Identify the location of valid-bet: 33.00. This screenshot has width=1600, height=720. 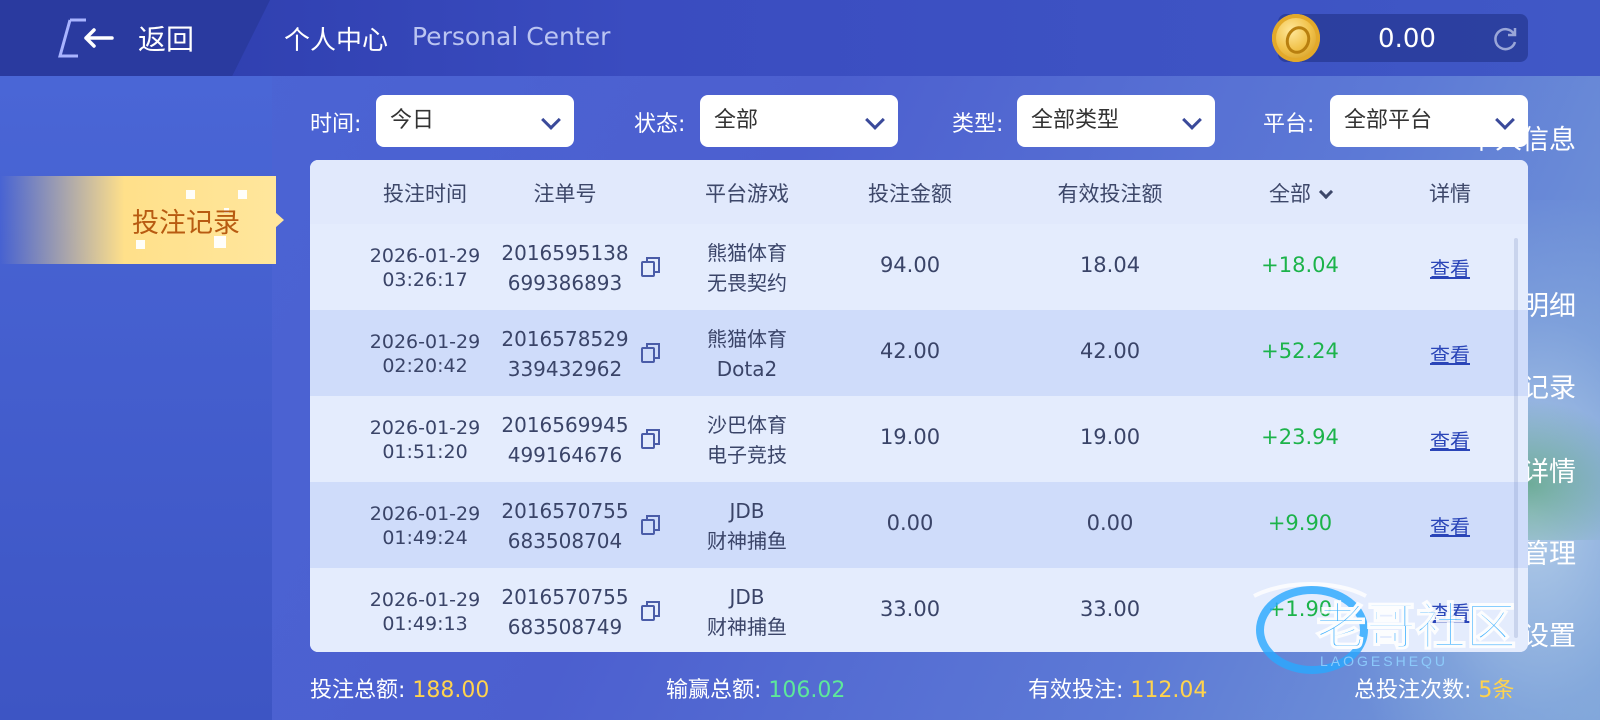
(1110, 609).